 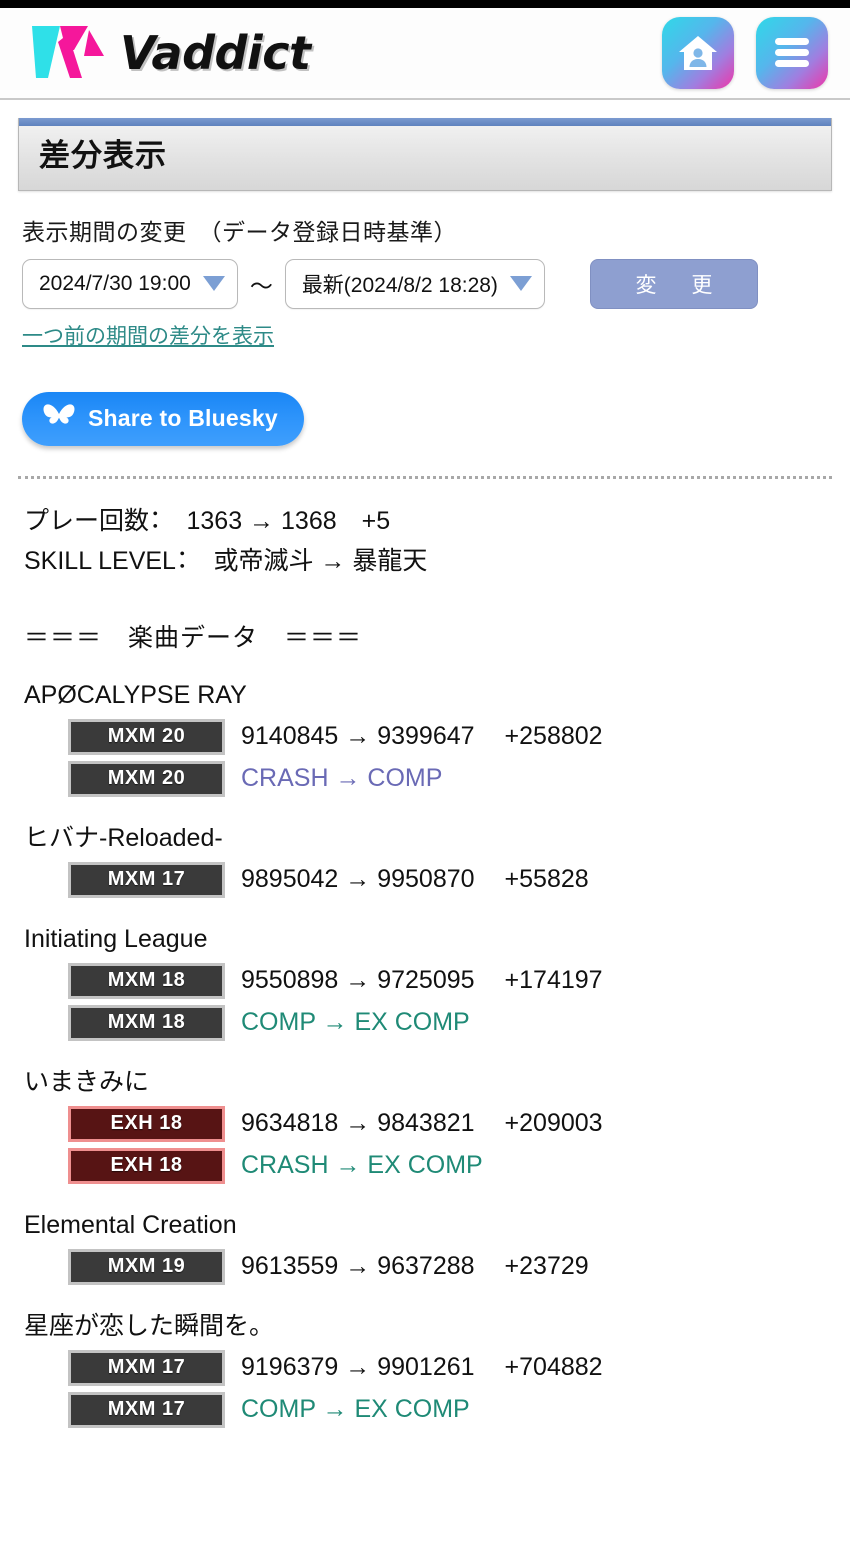 I want to click on song-result-row: MXM 17 9895042 → 9950870 +55828, so click(x=426, y=879).